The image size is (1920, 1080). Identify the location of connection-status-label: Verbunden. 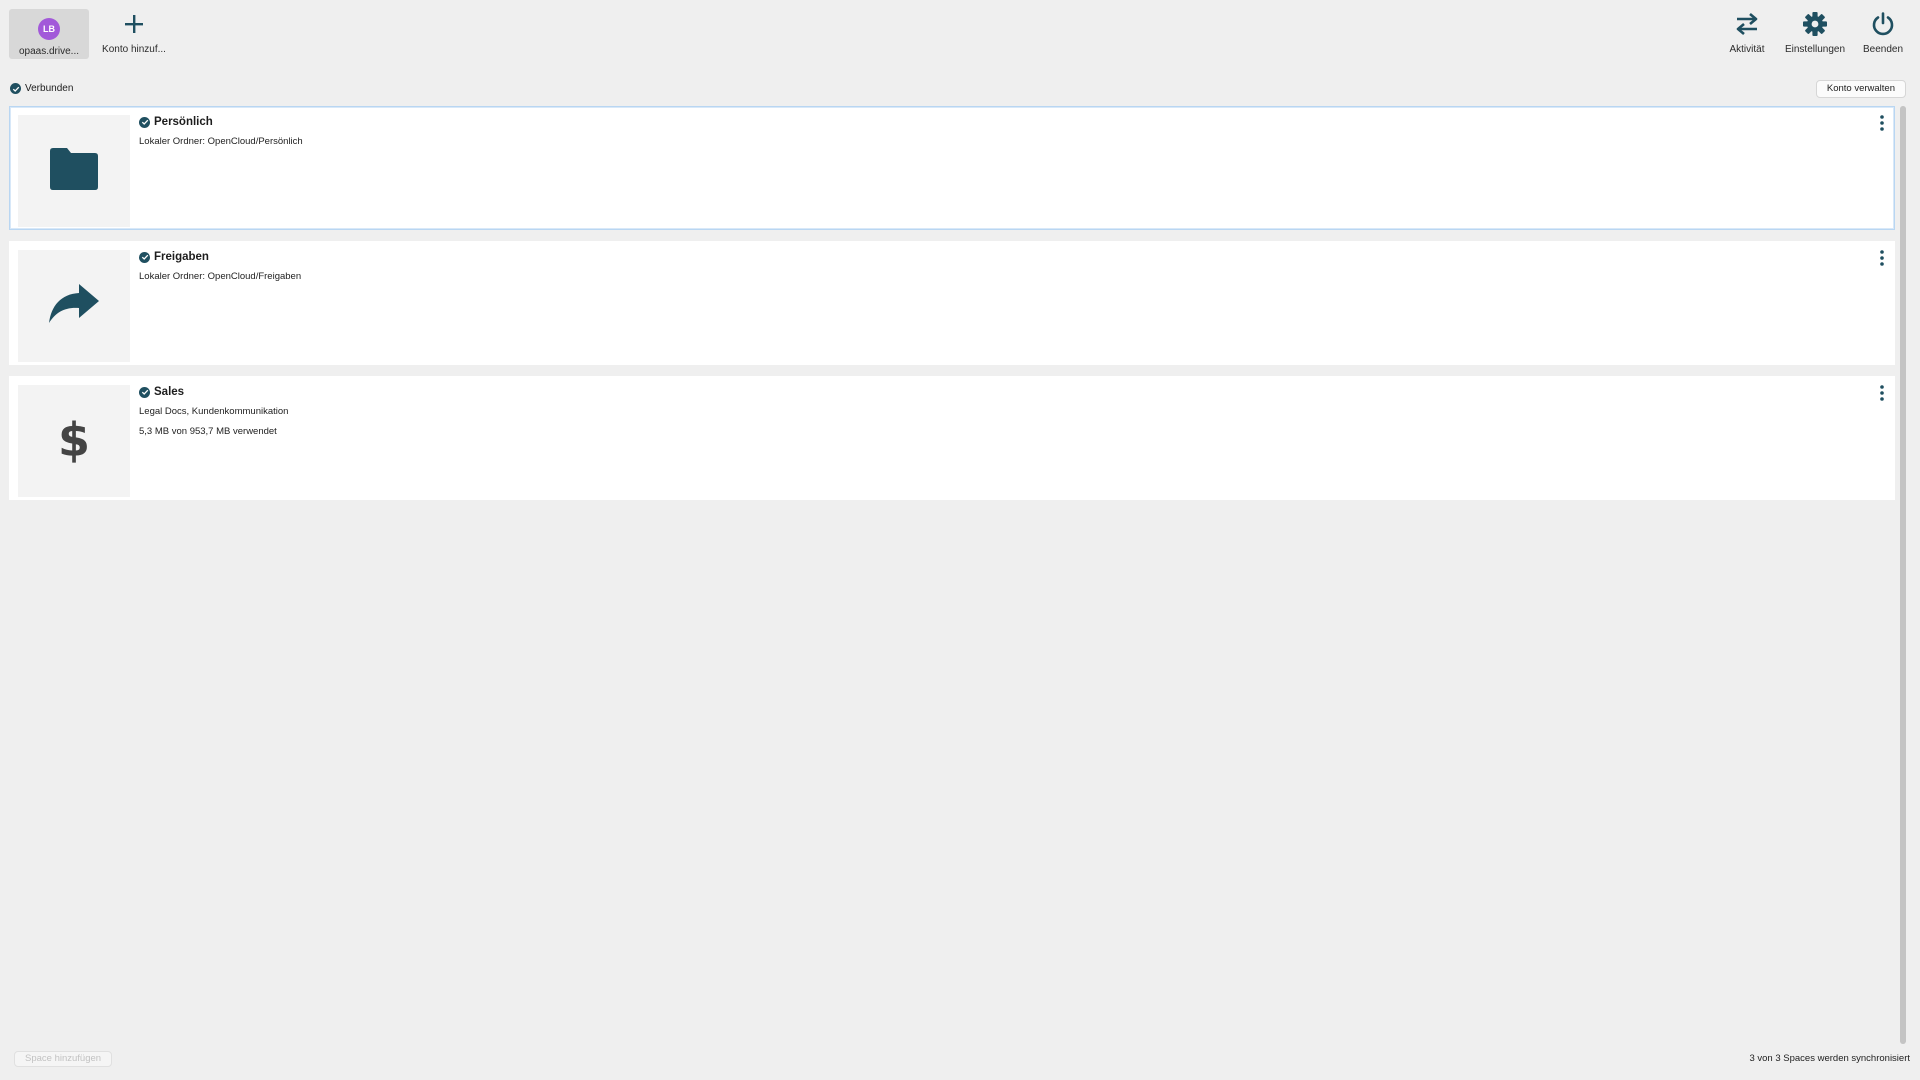
(49, 88).